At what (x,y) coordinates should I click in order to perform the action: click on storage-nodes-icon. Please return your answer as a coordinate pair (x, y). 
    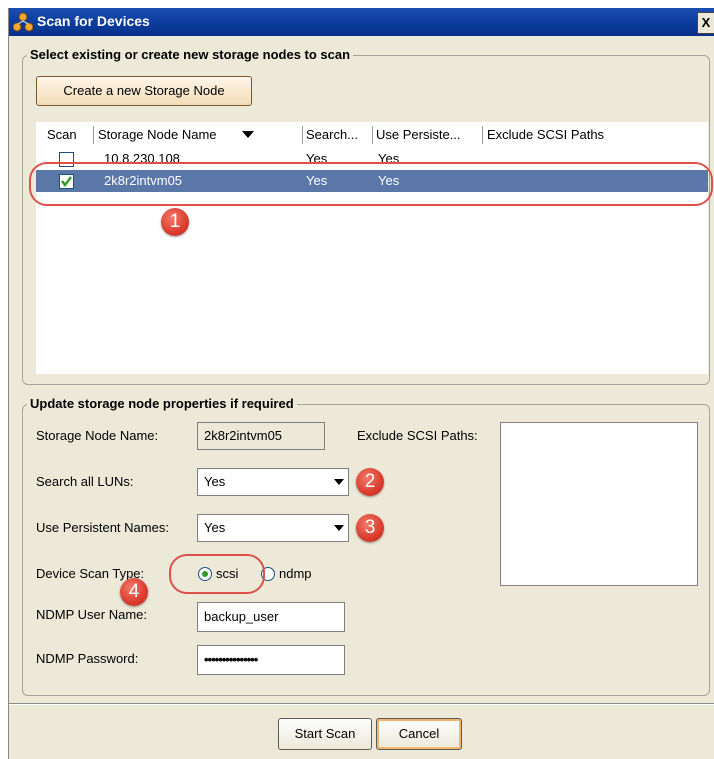
    Looking at the image, I should click on (23, 22).